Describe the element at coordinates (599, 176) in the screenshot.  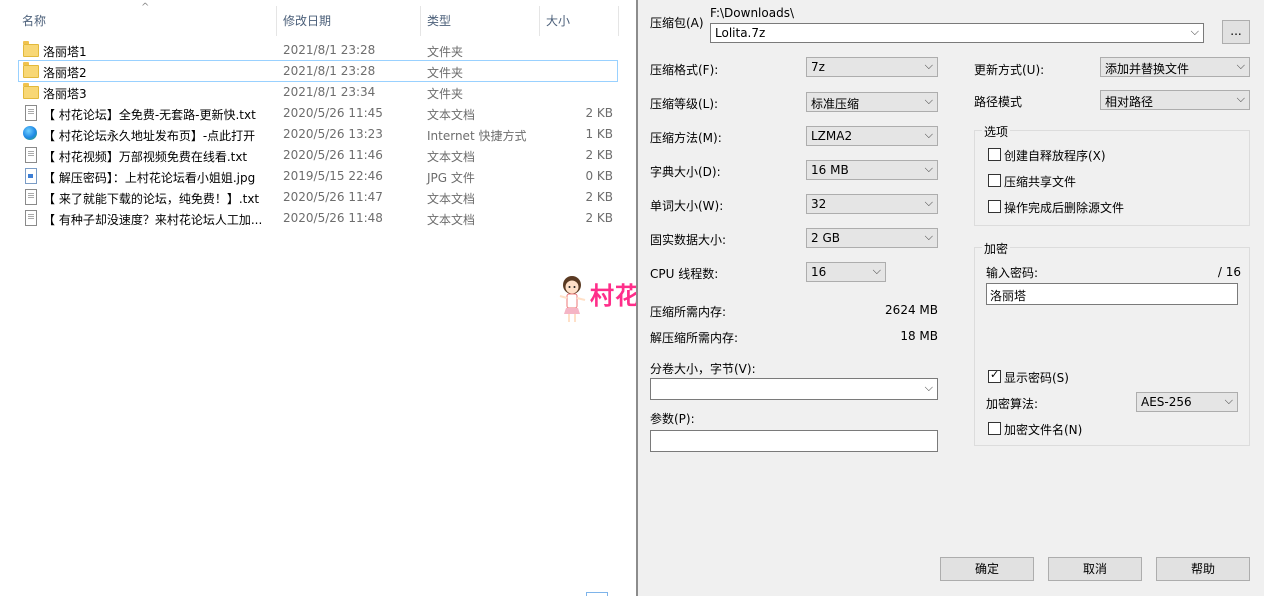
I see `file-size: 0 KB` at that location.